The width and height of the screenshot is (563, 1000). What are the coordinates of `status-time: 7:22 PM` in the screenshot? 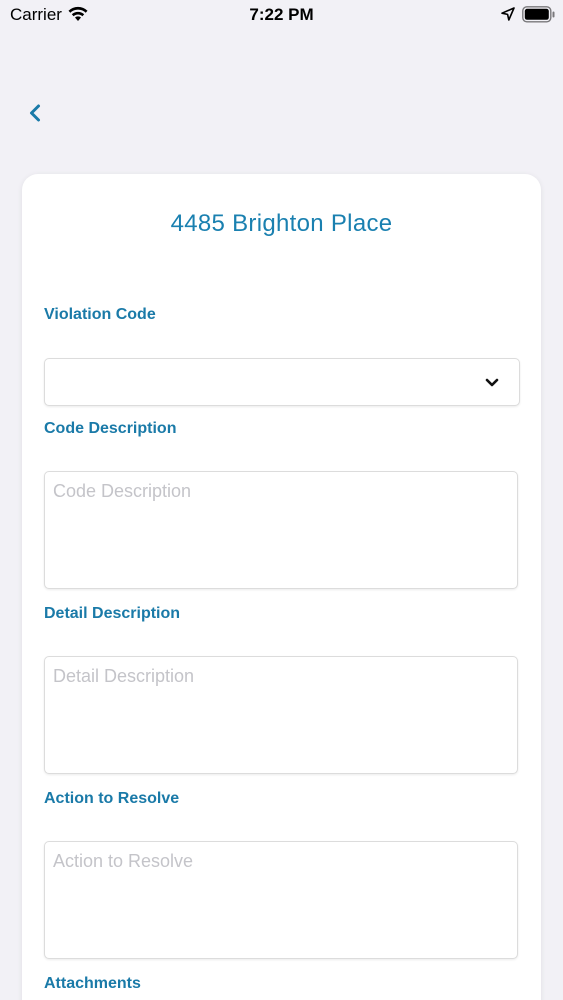 It's located at (281, 14).